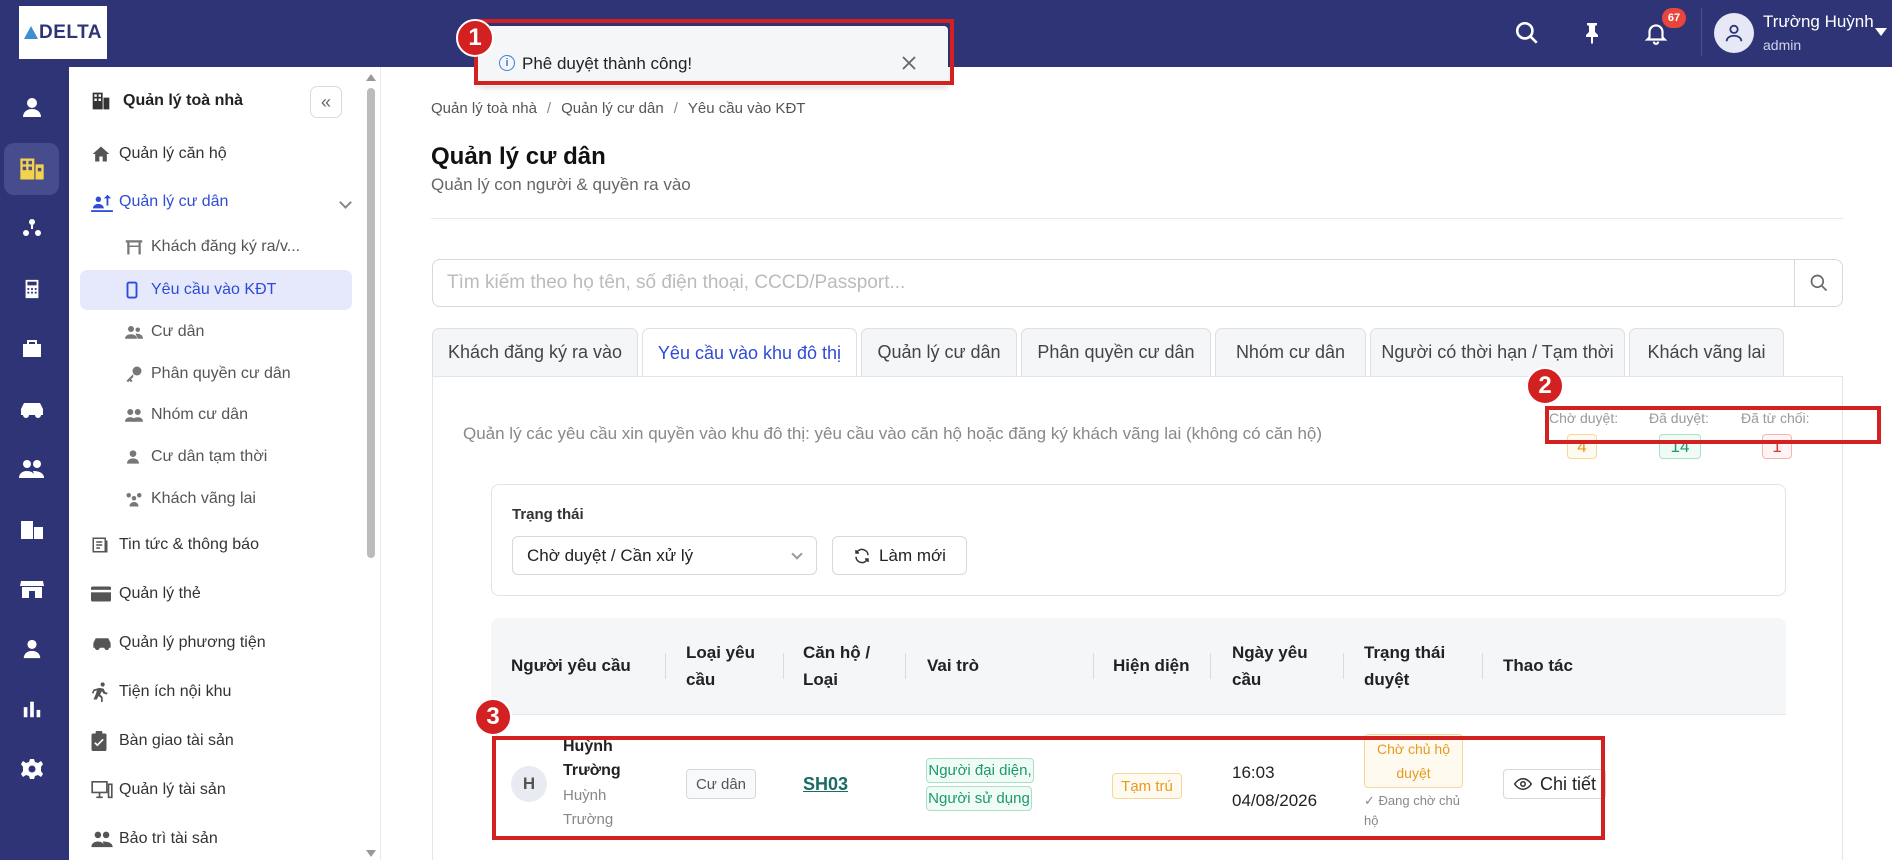 The width and height of the screenshot is (1892, 860). What do you see at coordinates (105, 545) in the screenshot?
I see `newspaper-icon` at bounding box center [105, 545].